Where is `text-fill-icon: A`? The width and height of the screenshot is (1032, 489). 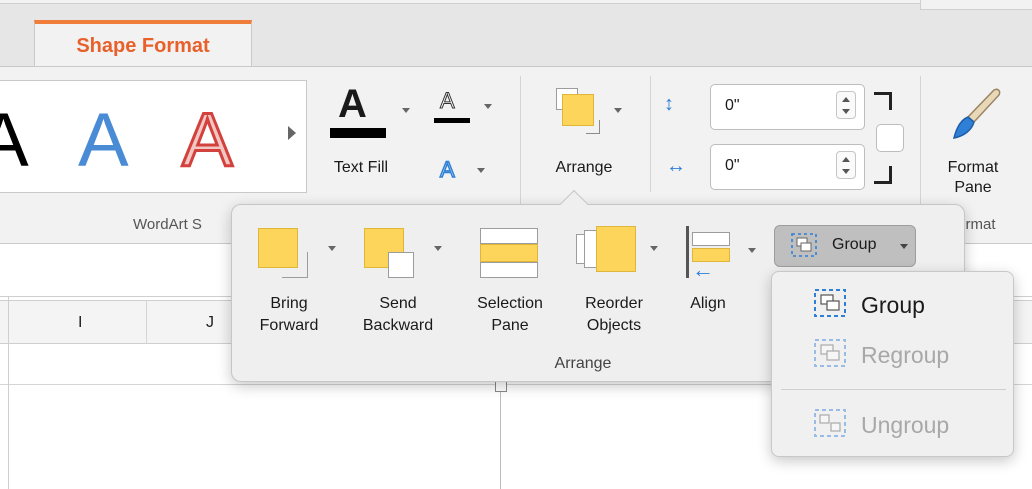
text-fill-icon: A is located at coordinates (352, 104).